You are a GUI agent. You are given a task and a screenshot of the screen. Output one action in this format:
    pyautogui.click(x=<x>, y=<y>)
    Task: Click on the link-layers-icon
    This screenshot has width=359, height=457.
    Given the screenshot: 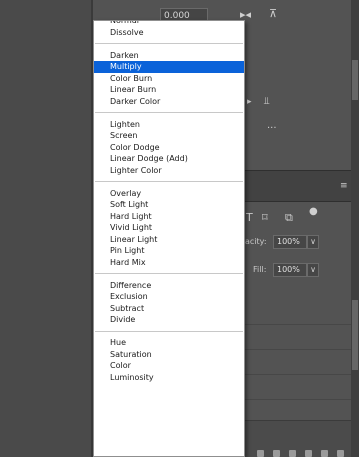 What is the action you would take?
    pyautogui.click(x=260, y=453)
    